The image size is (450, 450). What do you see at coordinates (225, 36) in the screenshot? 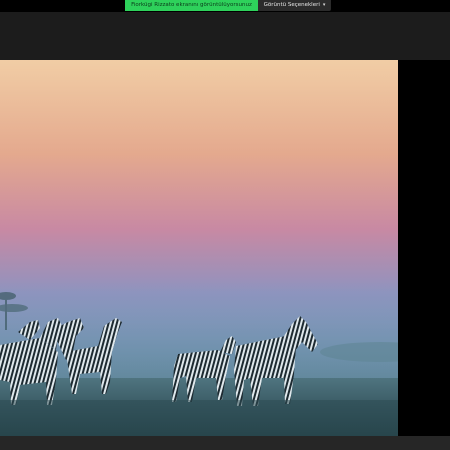
I see `meeting-header-bar` at bounding box center [225, 36].